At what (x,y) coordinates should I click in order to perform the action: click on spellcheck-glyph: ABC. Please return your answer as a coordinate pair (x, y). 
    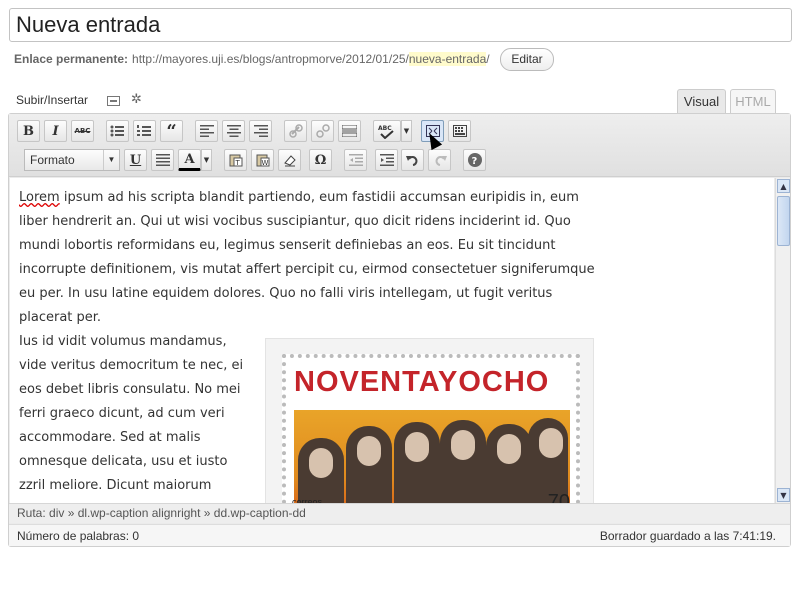
    Looking at the image, I should click on (386, 132).